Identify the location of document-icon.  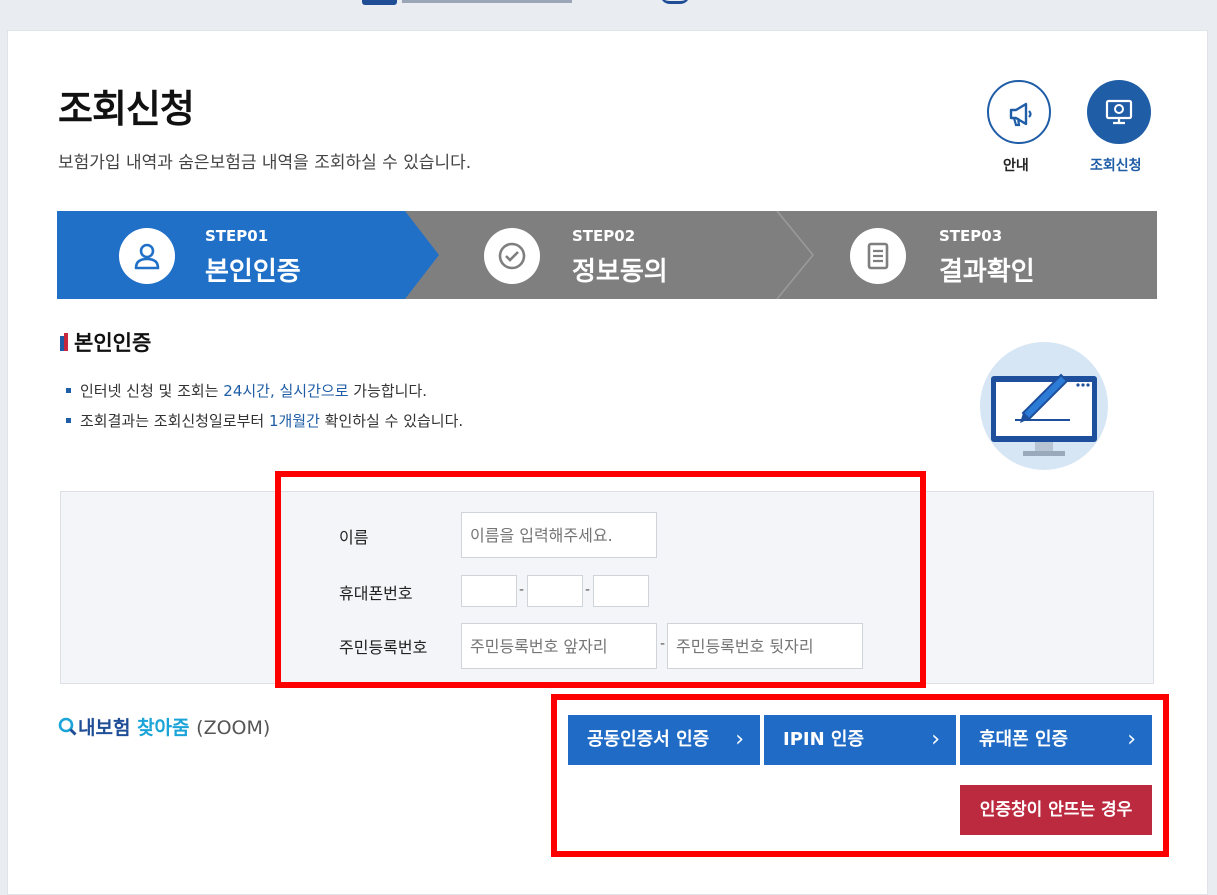
(878, 256).